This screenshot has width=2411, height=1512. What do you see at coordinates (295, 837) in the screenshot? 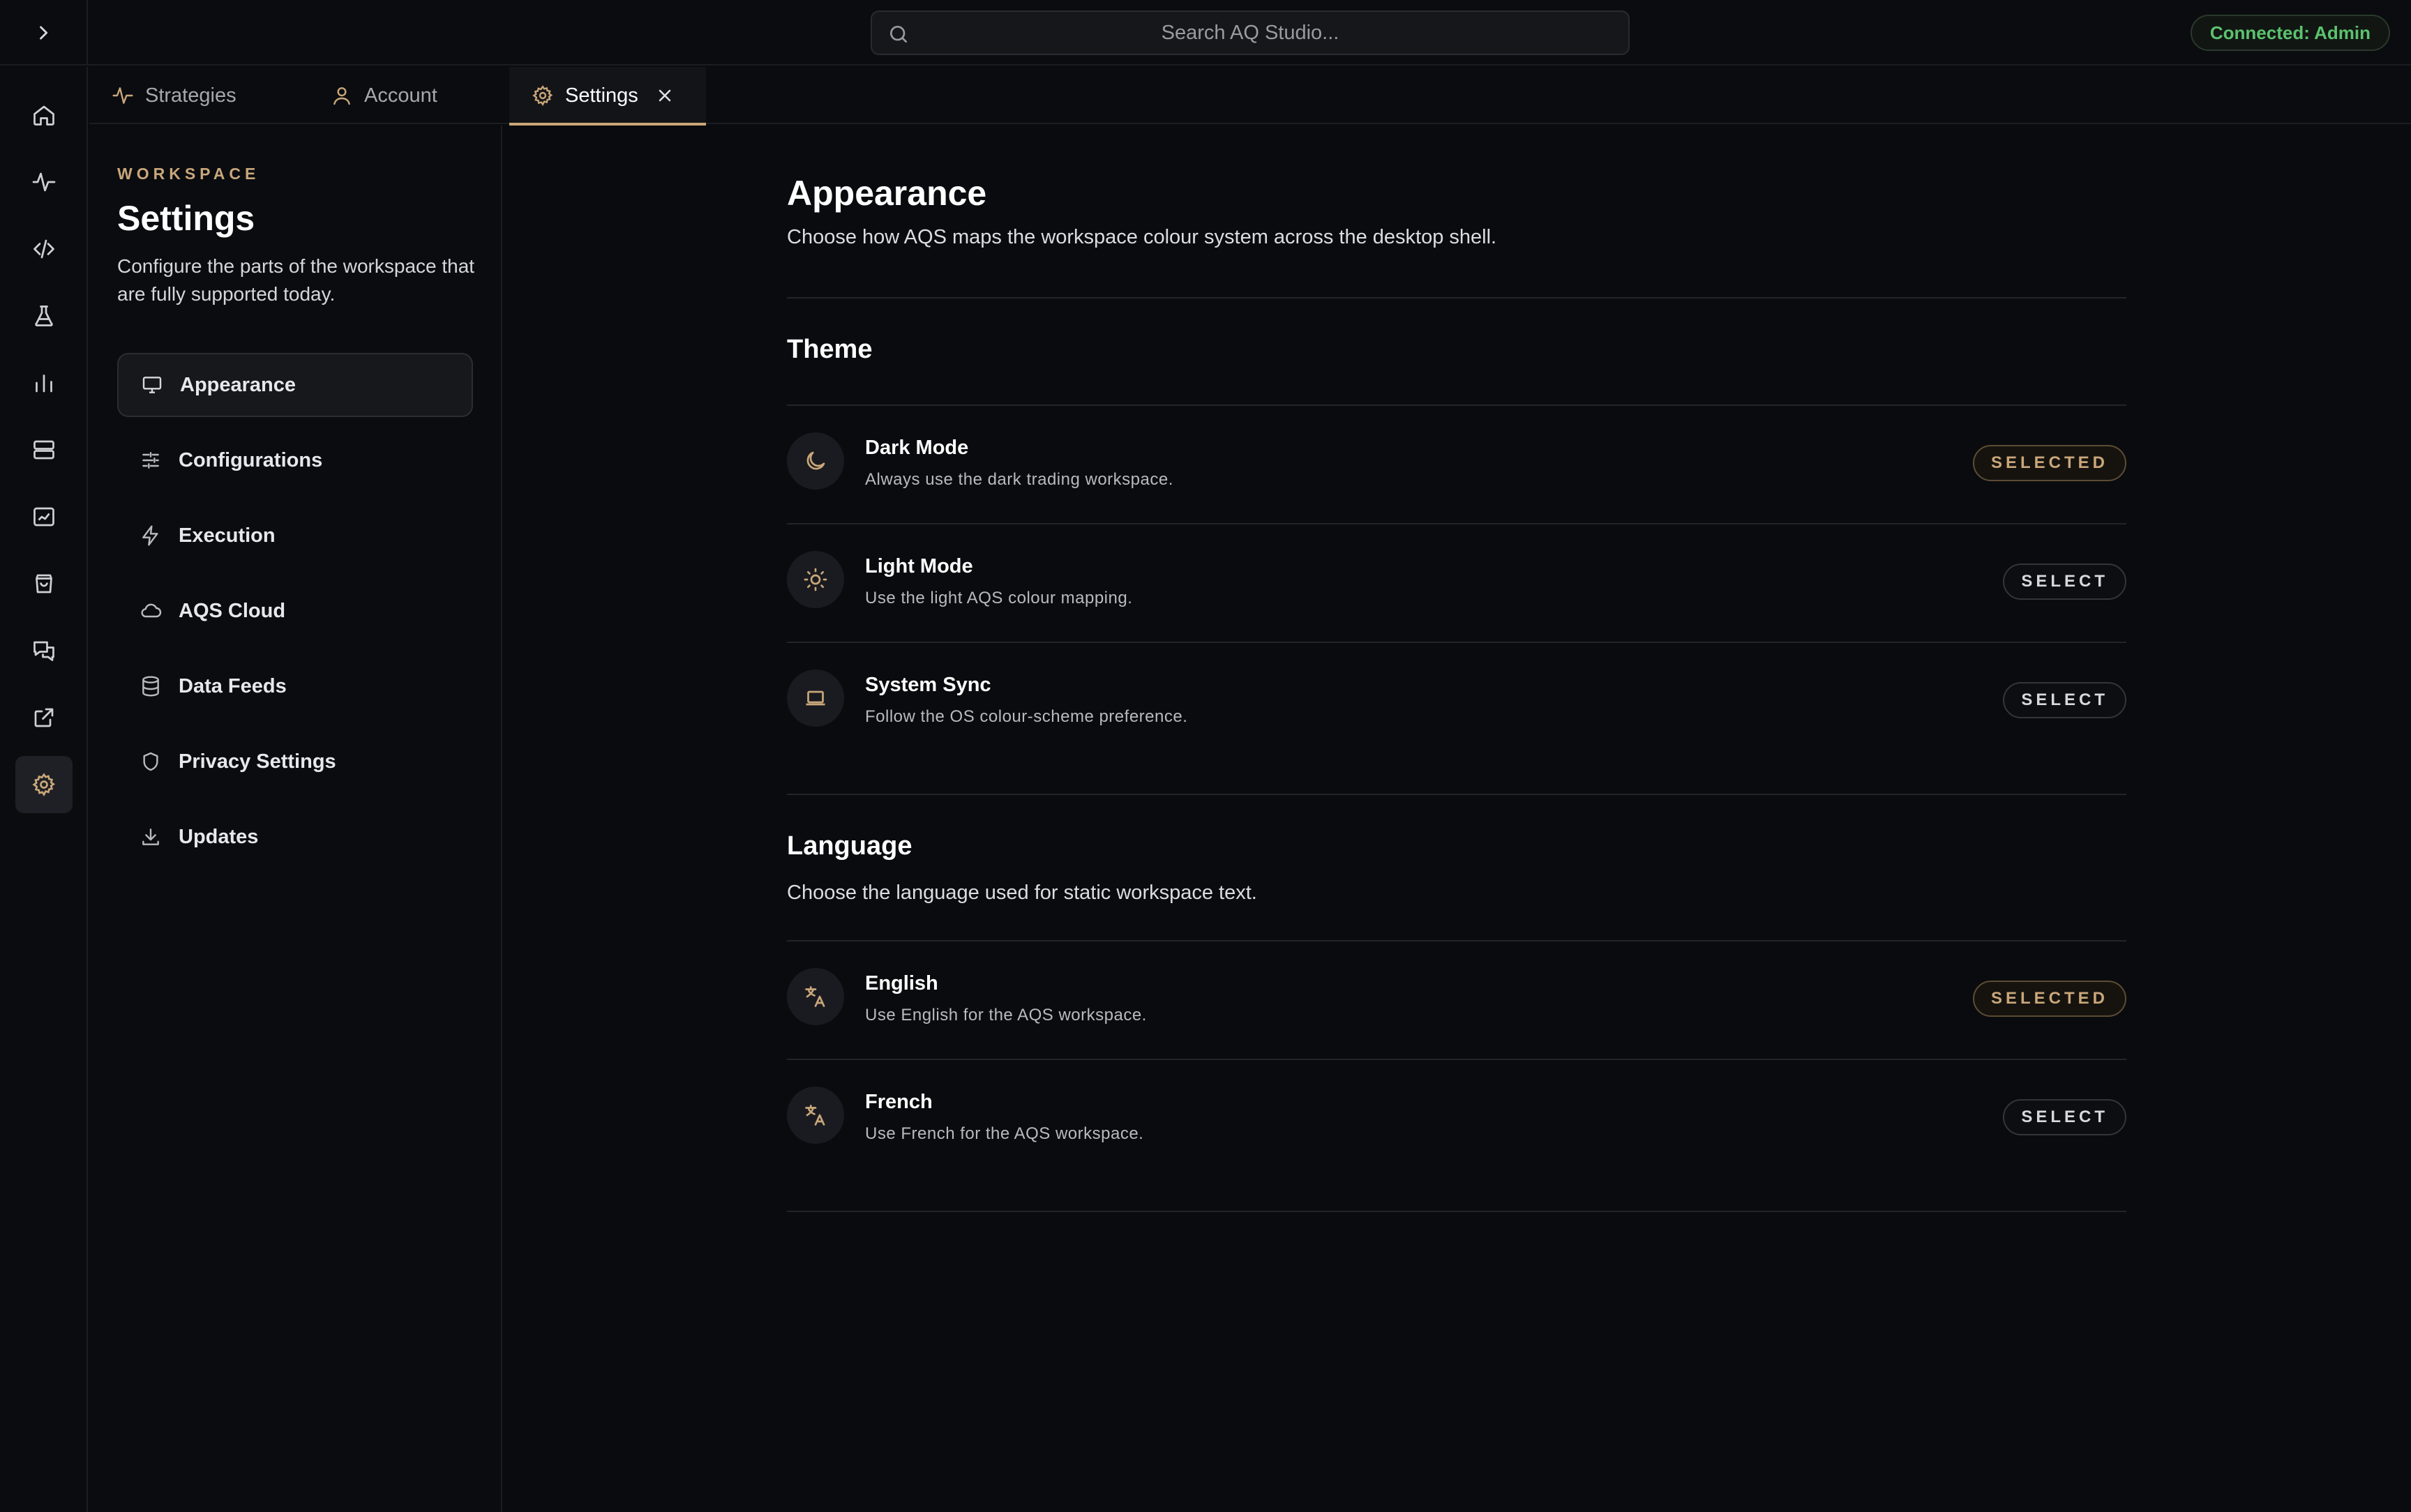
I see `sidebar-item-updates: Updates` at bounding box center [295, 837].